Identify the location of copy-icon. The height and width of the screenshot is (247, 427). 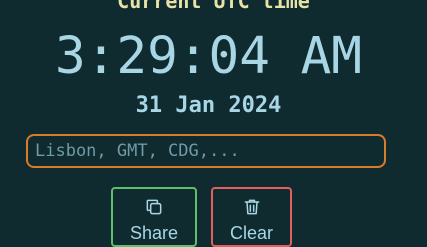
(154, 207).